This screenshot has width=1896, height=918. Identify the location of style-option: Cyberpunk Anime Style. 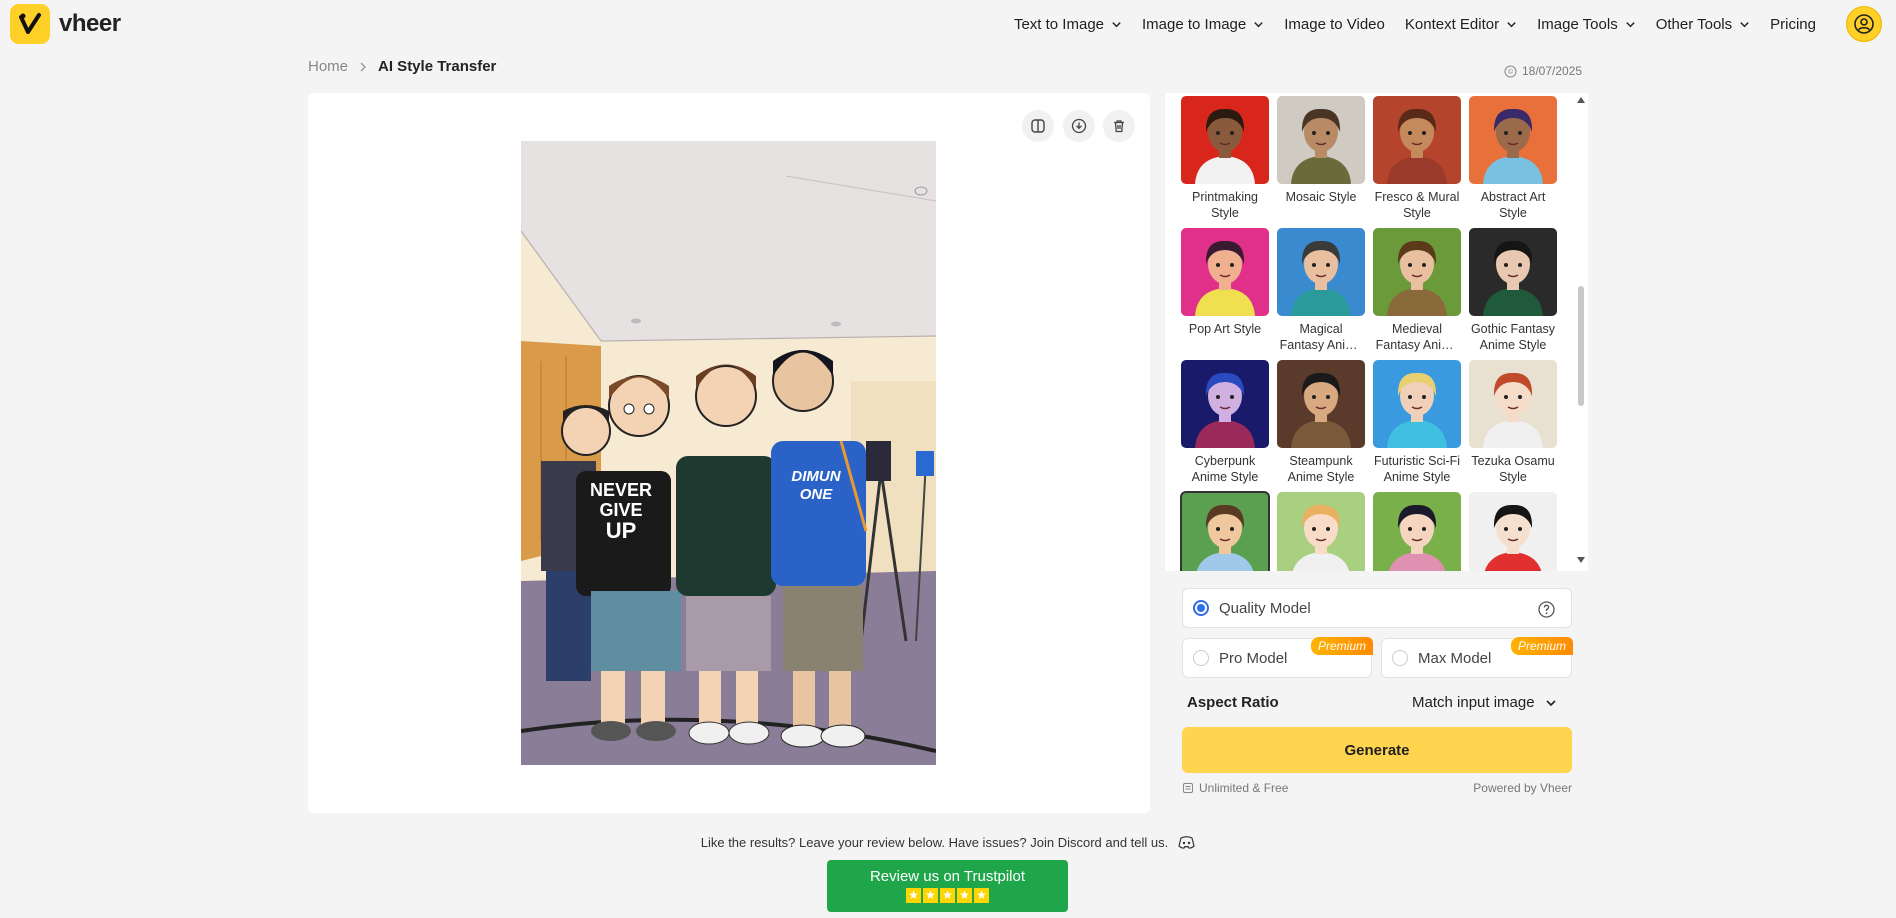
(1225, 426).